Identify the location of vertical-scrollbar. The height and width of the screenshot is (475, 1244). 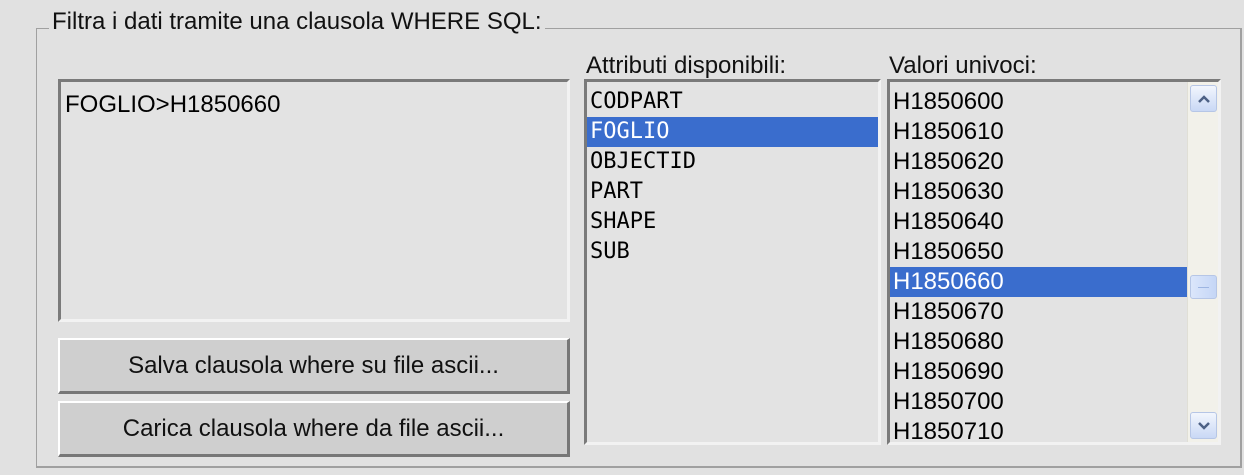
(1202, 262).